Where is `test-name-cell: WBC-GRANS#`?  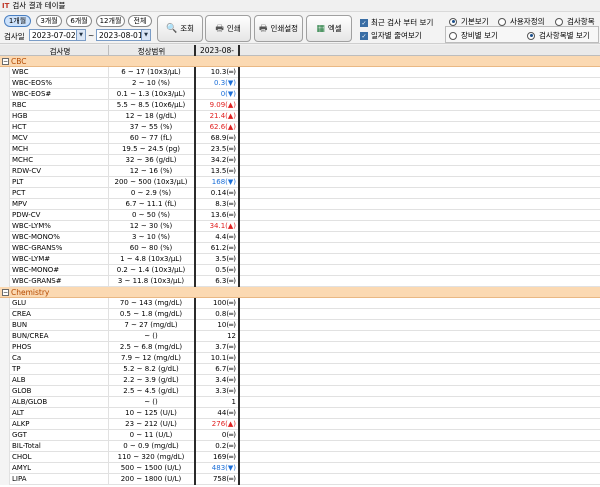
test-name-cell: WBC-GRANS# is located at coordinates (37, 281).